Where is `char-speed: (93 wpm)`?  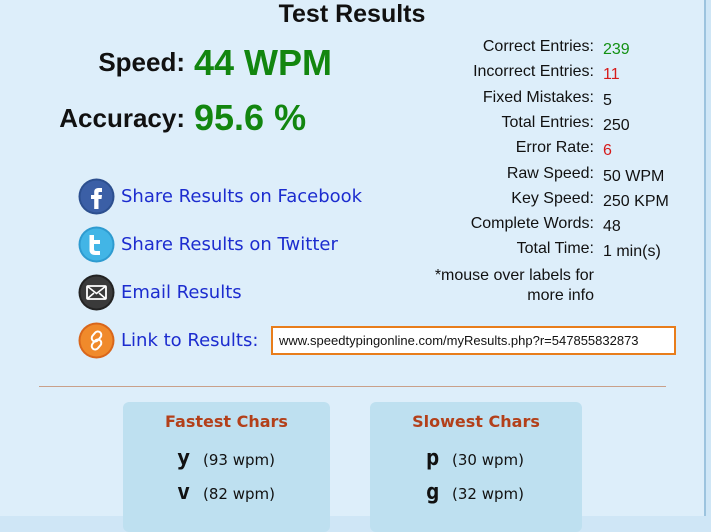 char-speed: (93 wpm) is located at coordinates (239, 460).